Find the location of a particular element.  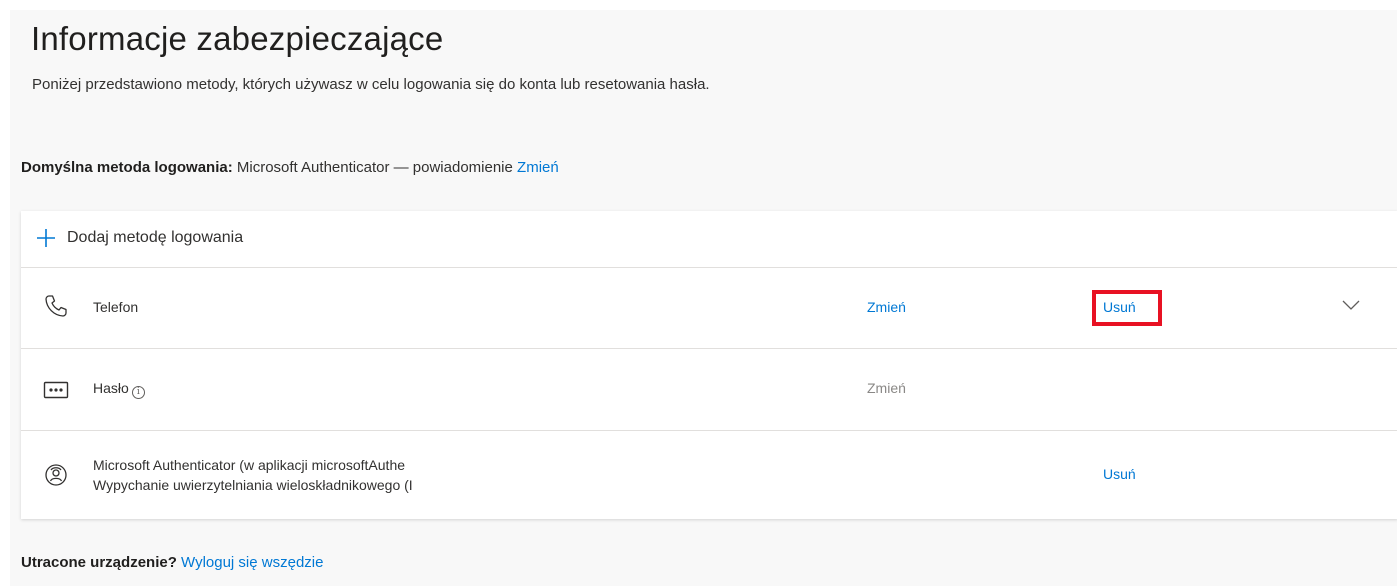

method-label-password-line: Hasło i is located at coordinates (119, 389).